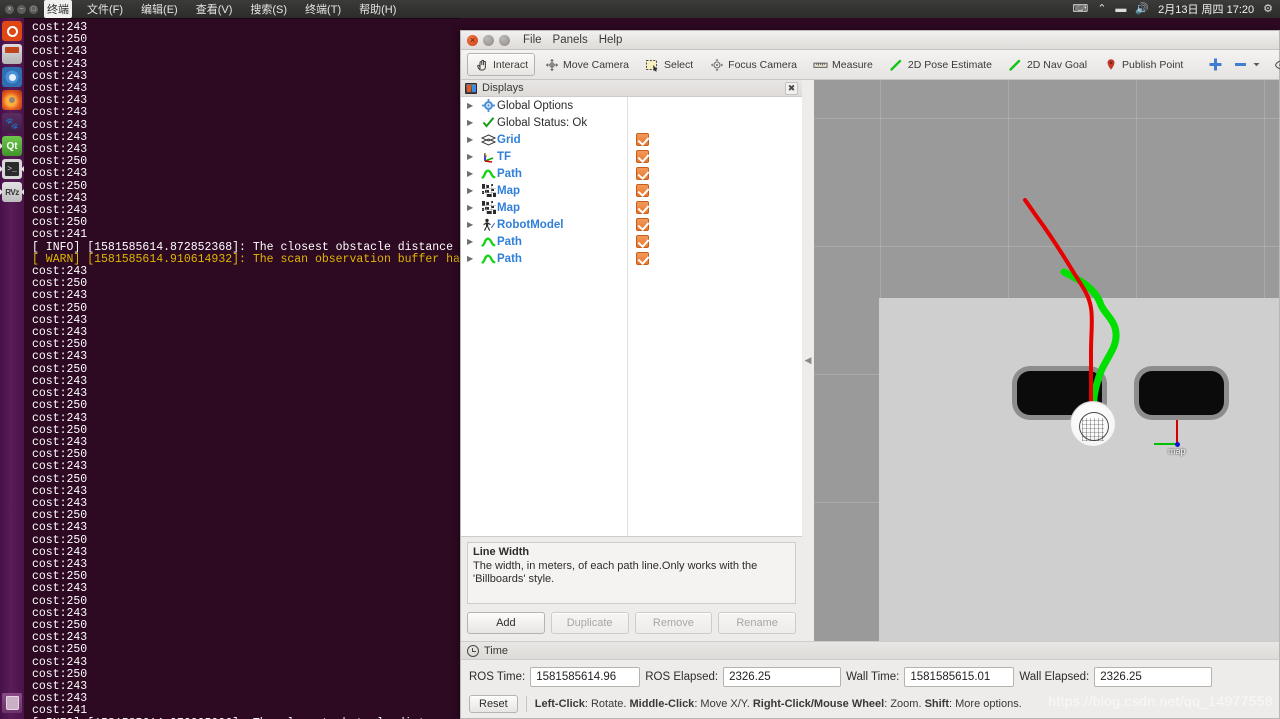  What do you see at coordinates (464, 65) in the screenshot?
I see `toolbar-grip-handle` at bounding box center [464, 65].